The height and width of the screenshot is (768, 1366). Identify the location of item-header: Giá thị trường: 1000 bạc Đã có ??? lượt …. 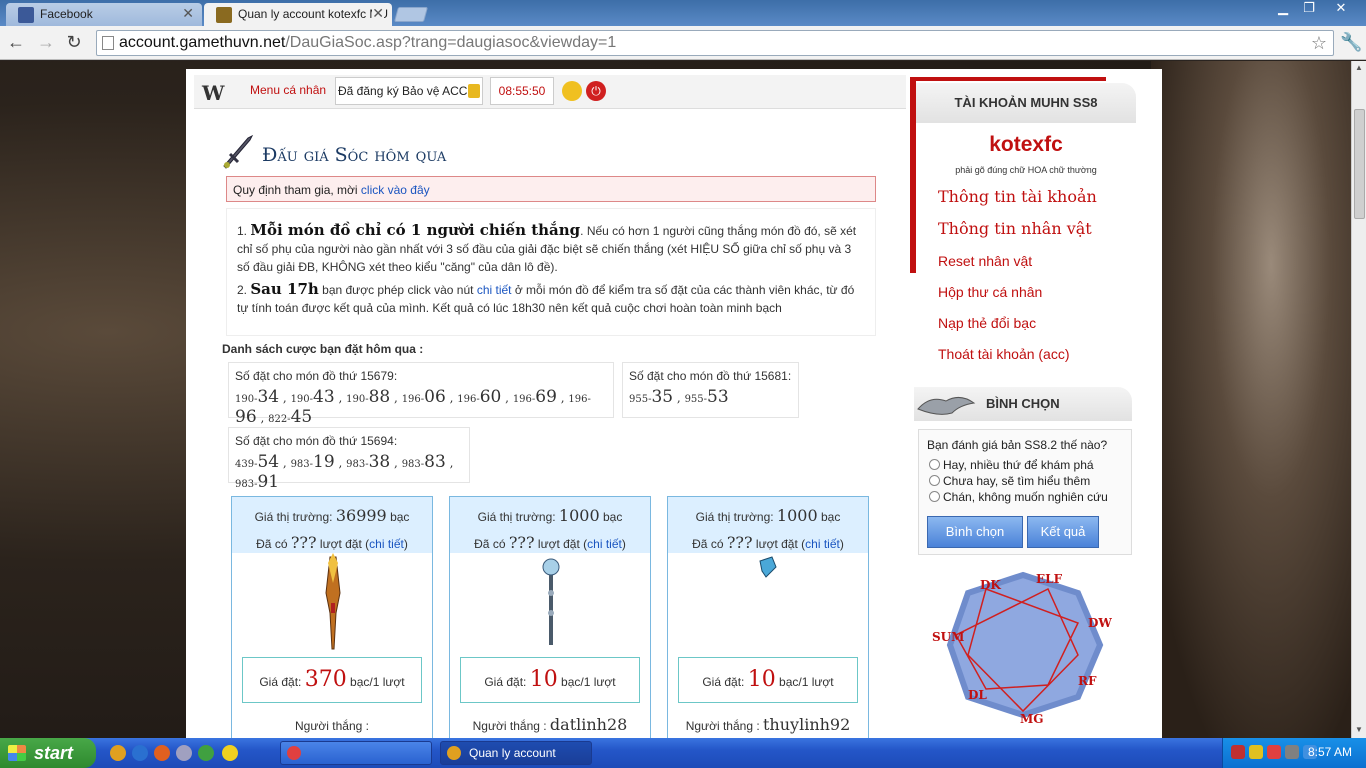
(550, 525).